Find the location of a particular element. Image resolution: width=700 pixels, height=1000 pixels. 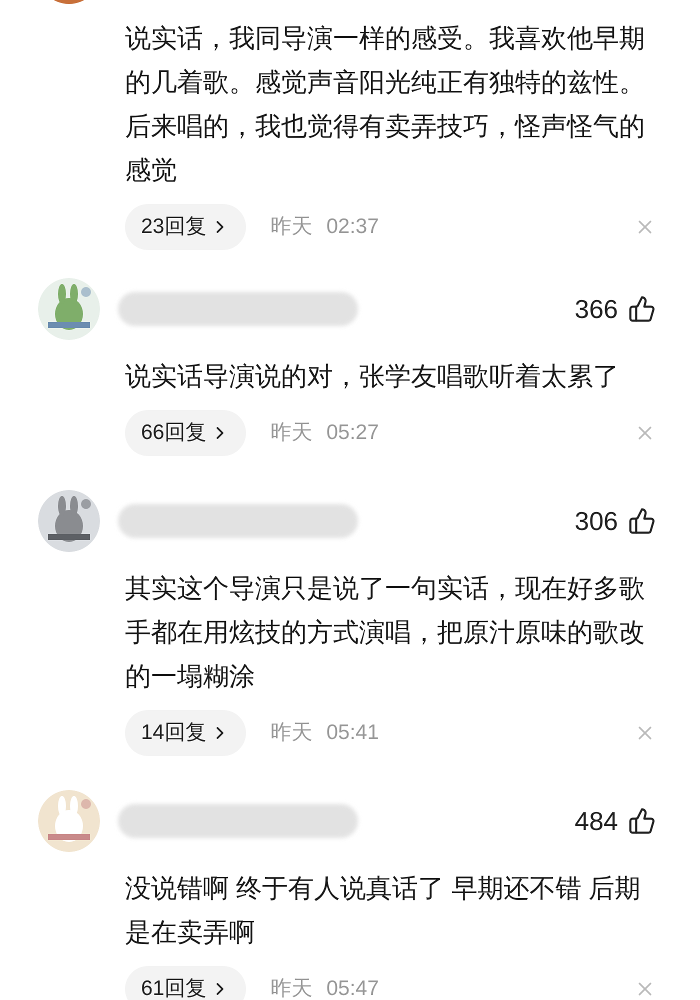

like-count: 484 is located at coordinates (596, 821).